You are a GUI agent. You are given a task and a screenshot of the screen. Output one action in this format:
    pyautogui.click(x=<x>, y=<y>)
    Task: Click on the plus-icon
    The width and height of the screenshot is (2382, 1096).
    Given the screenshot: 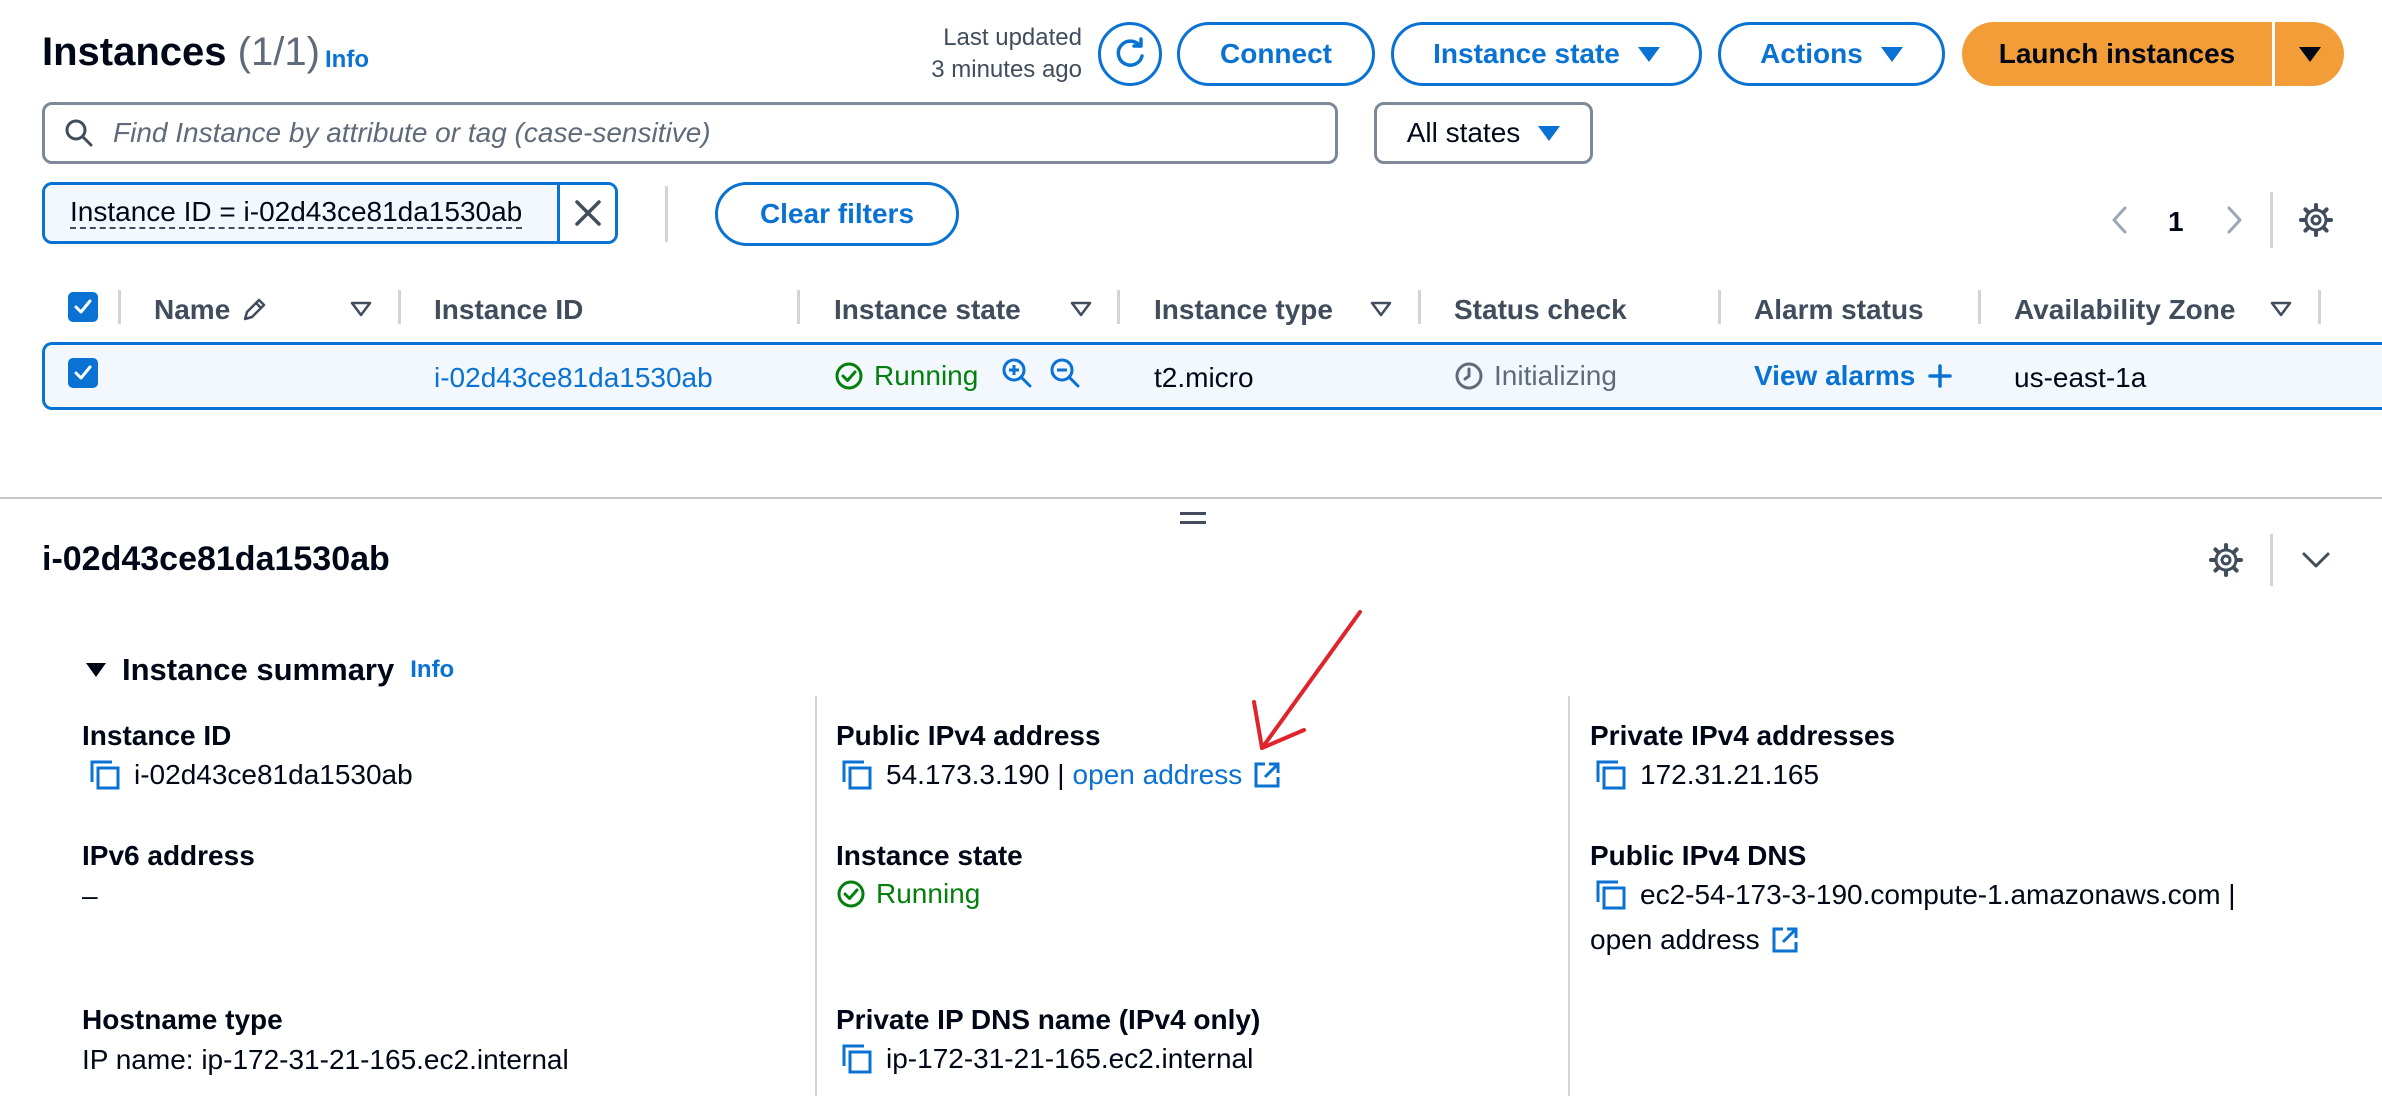 What is the action you would take?
    pyautogui.click(x=1940, y=376)
    